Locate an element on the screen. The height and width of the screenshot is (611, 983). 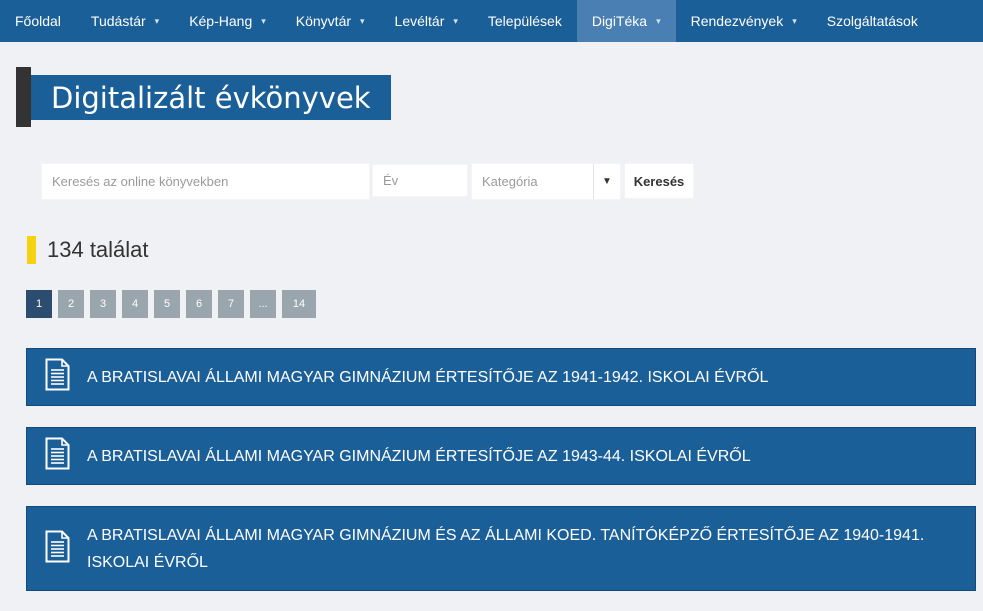
page-title-box: Digitalizált évkönyvek is located at coordinates (211, 97).